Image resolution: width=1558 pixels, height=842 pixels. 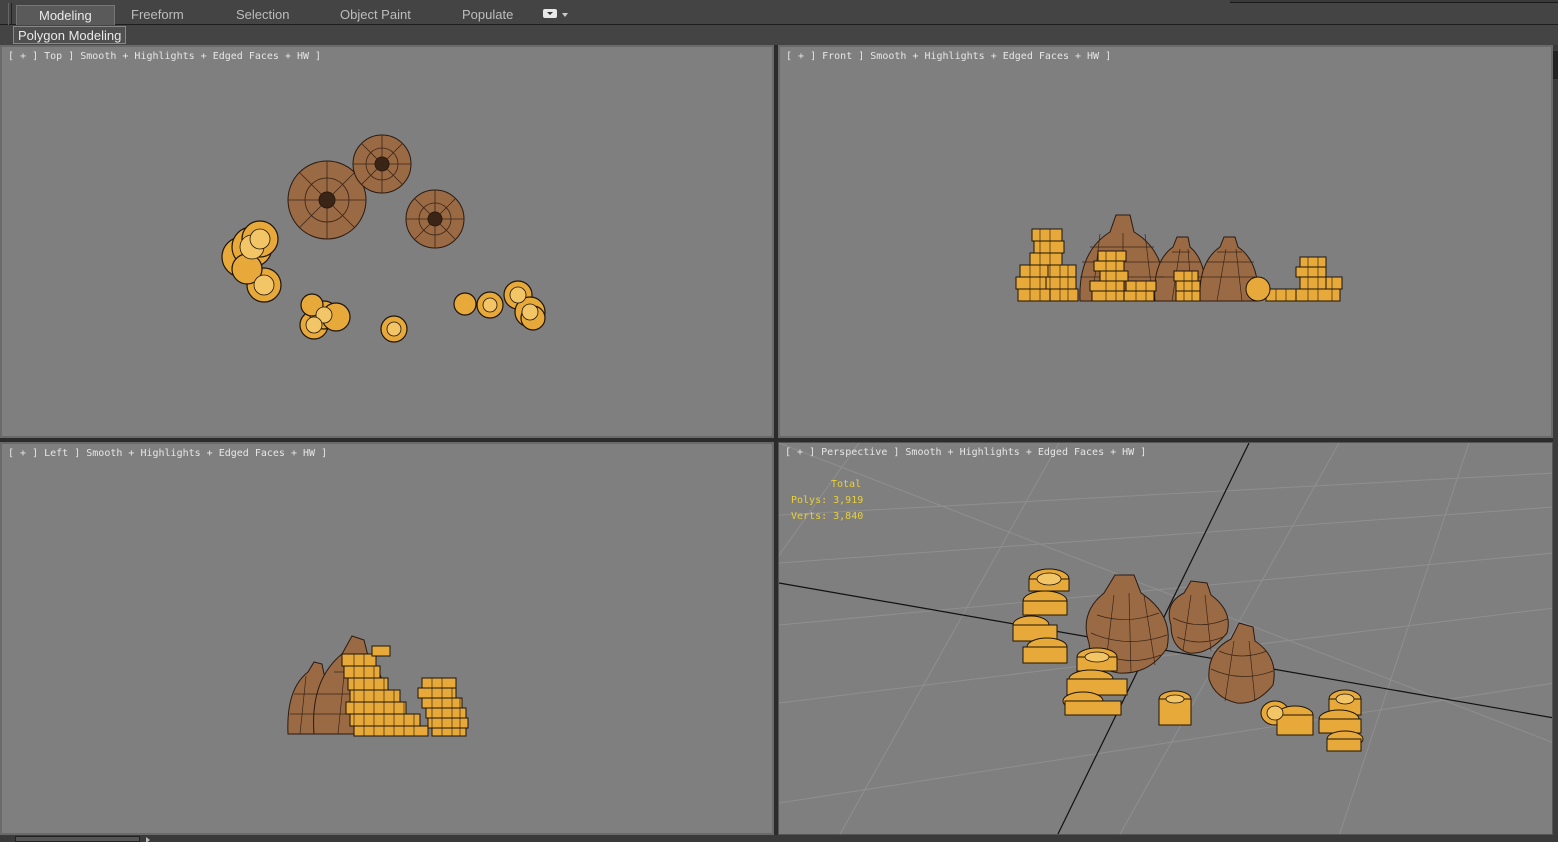 I want to click on ribbon-options-icon, so click(x=550, y=13).